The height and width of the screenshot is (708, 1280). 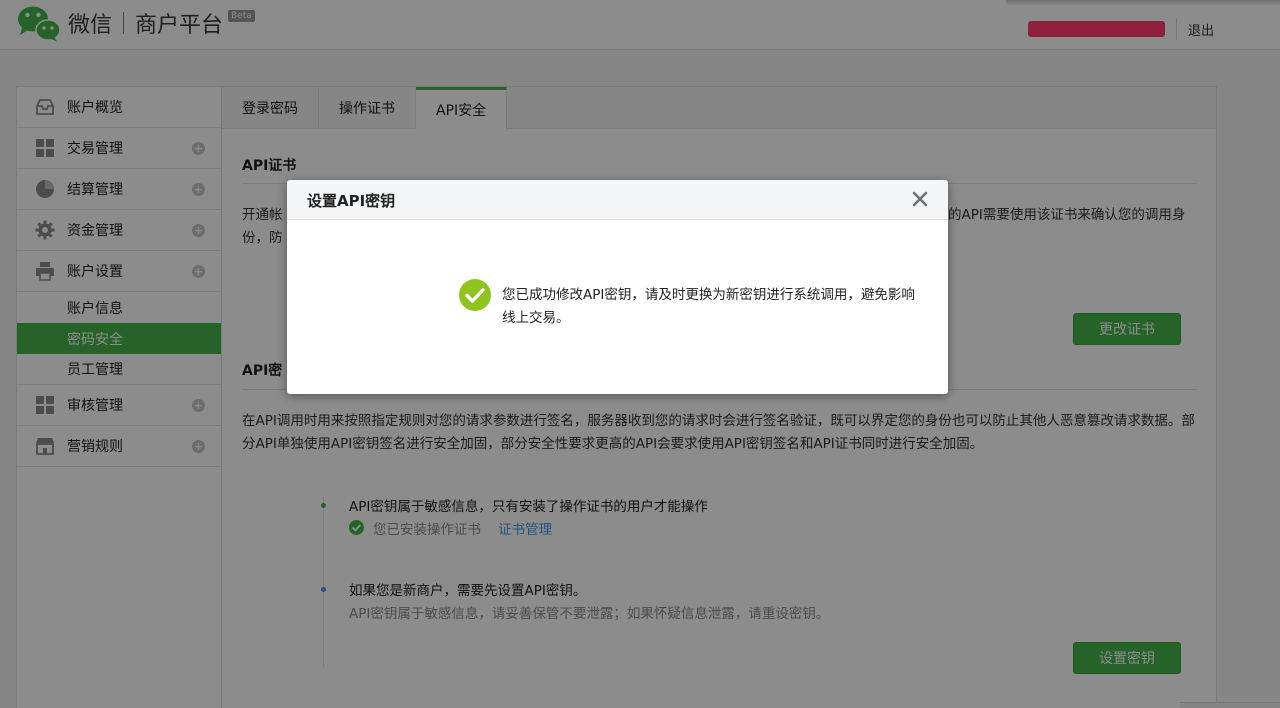 I want to click on dialog-message: 您已成功修改API密钥，请及时更换为新密钥进行系统调用，避免影响线上交易。, so click(x=708, y=306).